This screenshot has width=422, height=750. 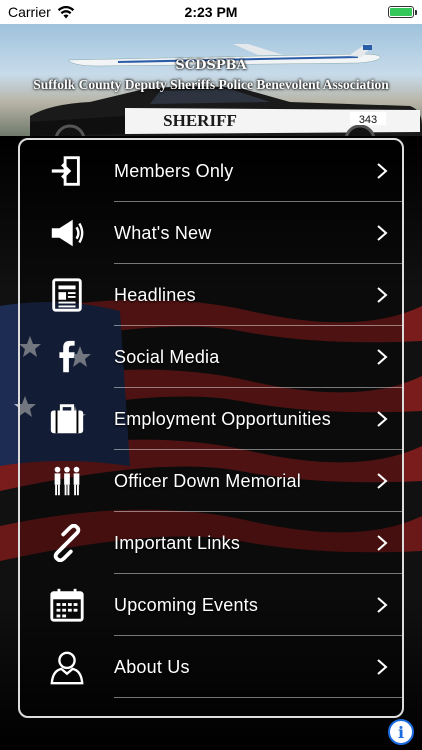 I want to click on menu-item-label: Members Only, so click(x=174, y=170).